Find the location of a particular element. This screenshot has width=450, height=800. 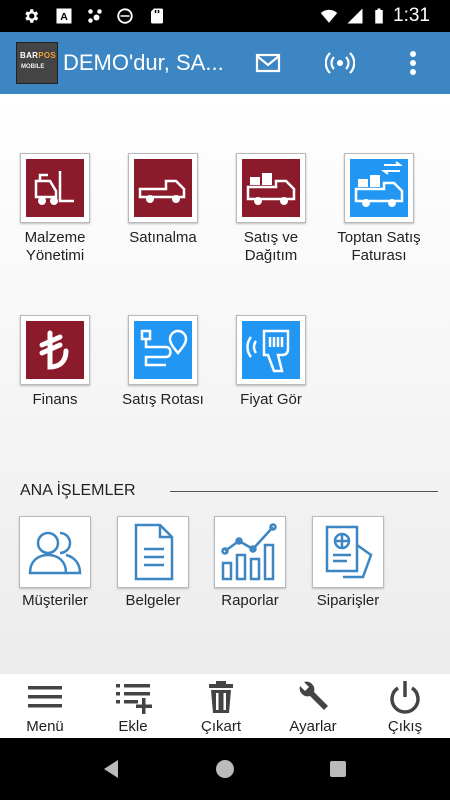

add-button: Ekle is located at coordinates (133, 706).